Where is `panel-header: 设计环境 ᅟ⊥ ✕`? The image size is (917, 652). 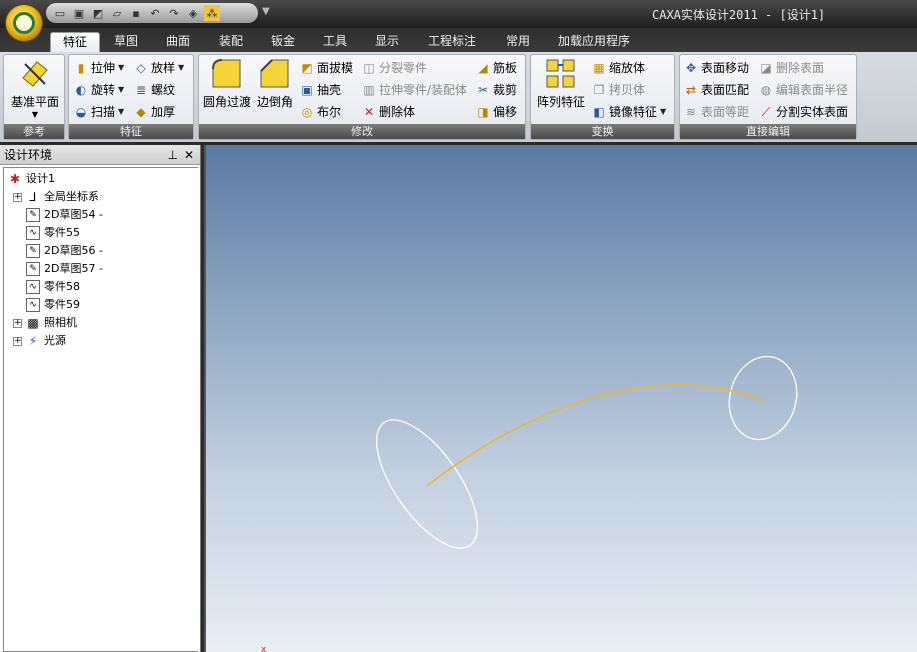
panel-header: 设计环境 ᅟ⊥ ✕ is located at coordinates (100, 155).